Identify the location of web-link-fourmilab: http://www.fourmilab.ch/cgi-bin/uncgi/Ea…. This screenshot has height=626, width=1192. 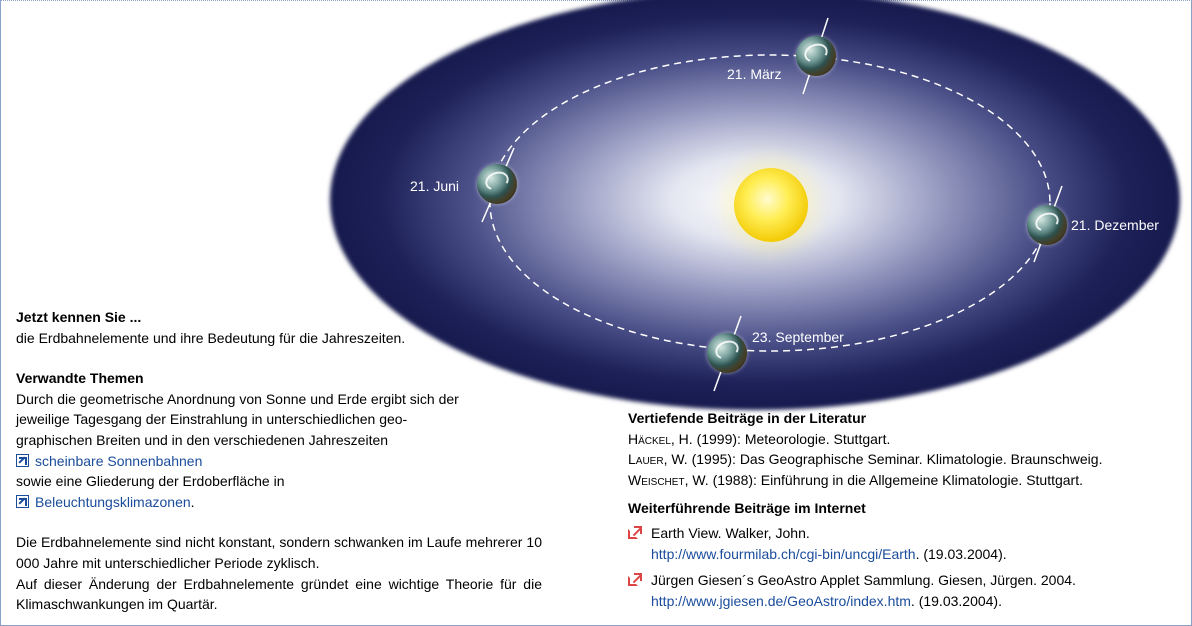
(783, 554).